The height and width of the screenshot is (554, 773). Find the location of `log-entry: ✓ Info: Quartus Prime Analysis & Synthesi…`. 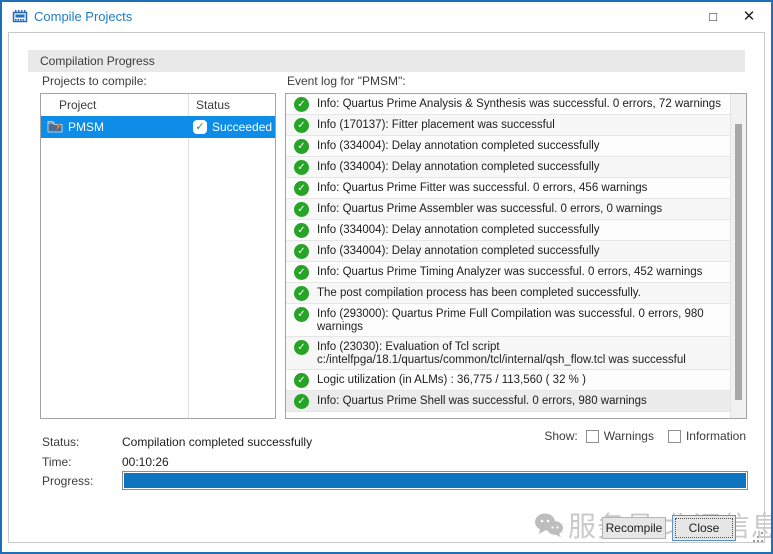

log-entry: ✓ Info: Quartus Prime Analysis & Synthesi… is located at coordinates (508, 104).